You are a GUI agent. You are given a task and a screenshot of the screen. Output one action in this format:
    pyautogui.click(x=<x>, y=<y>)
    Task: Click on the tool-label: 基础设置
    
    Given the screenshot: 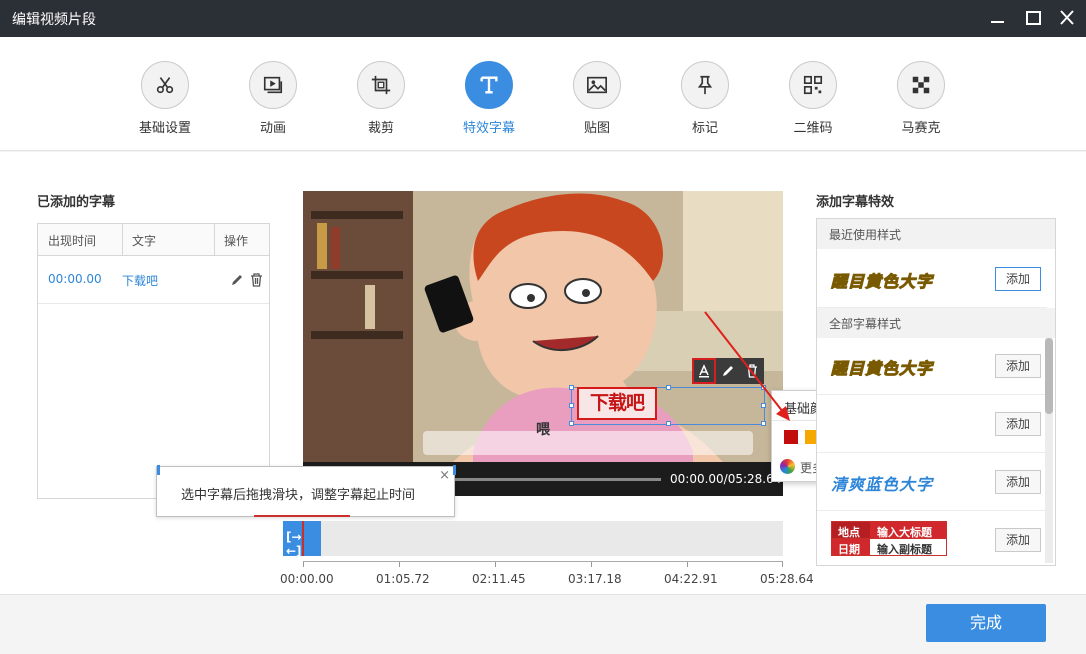 What is the action you would take?
    pyautogui.click(x=164, y=128)
    